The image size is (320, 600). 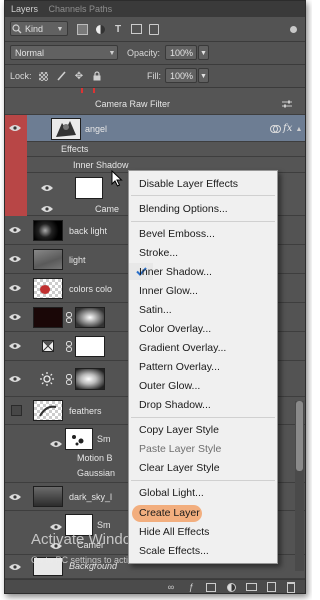 What do you see at coordinates (203, 75) in the screenshot?
I see `fill-slider-button: ▼` at bounding box center [203, 75].